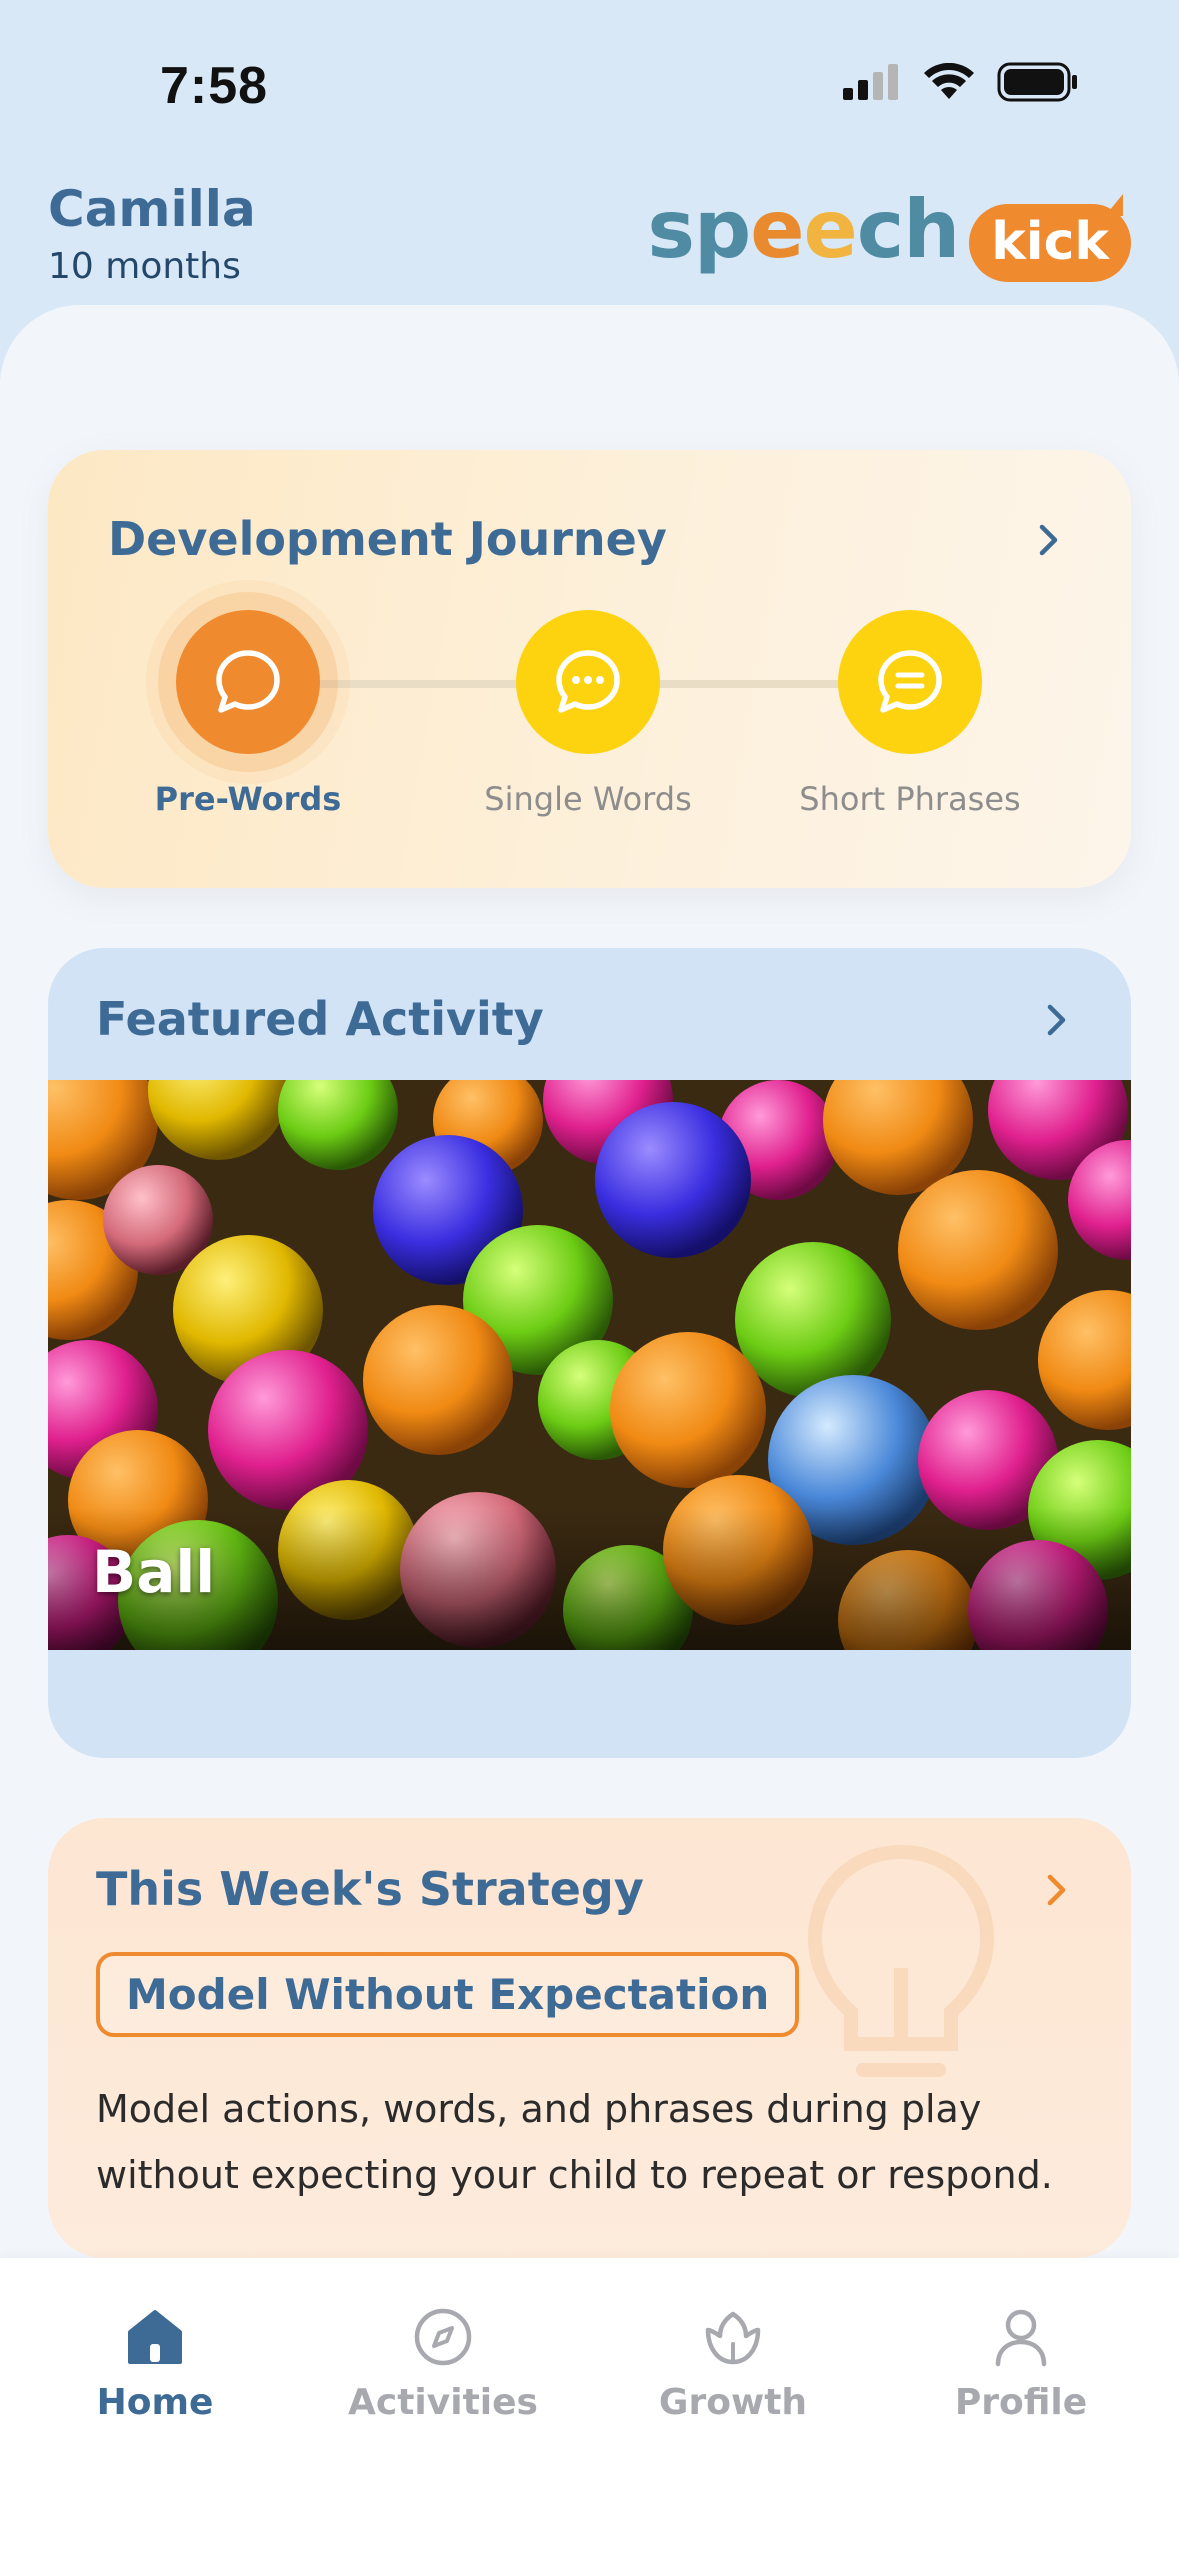 Image resolution: width=1179 pixels, height=2556 pixels. Describe the element at coordinates (589, 90) in the screenshot. I see `status-bar: 7:58` at that location.